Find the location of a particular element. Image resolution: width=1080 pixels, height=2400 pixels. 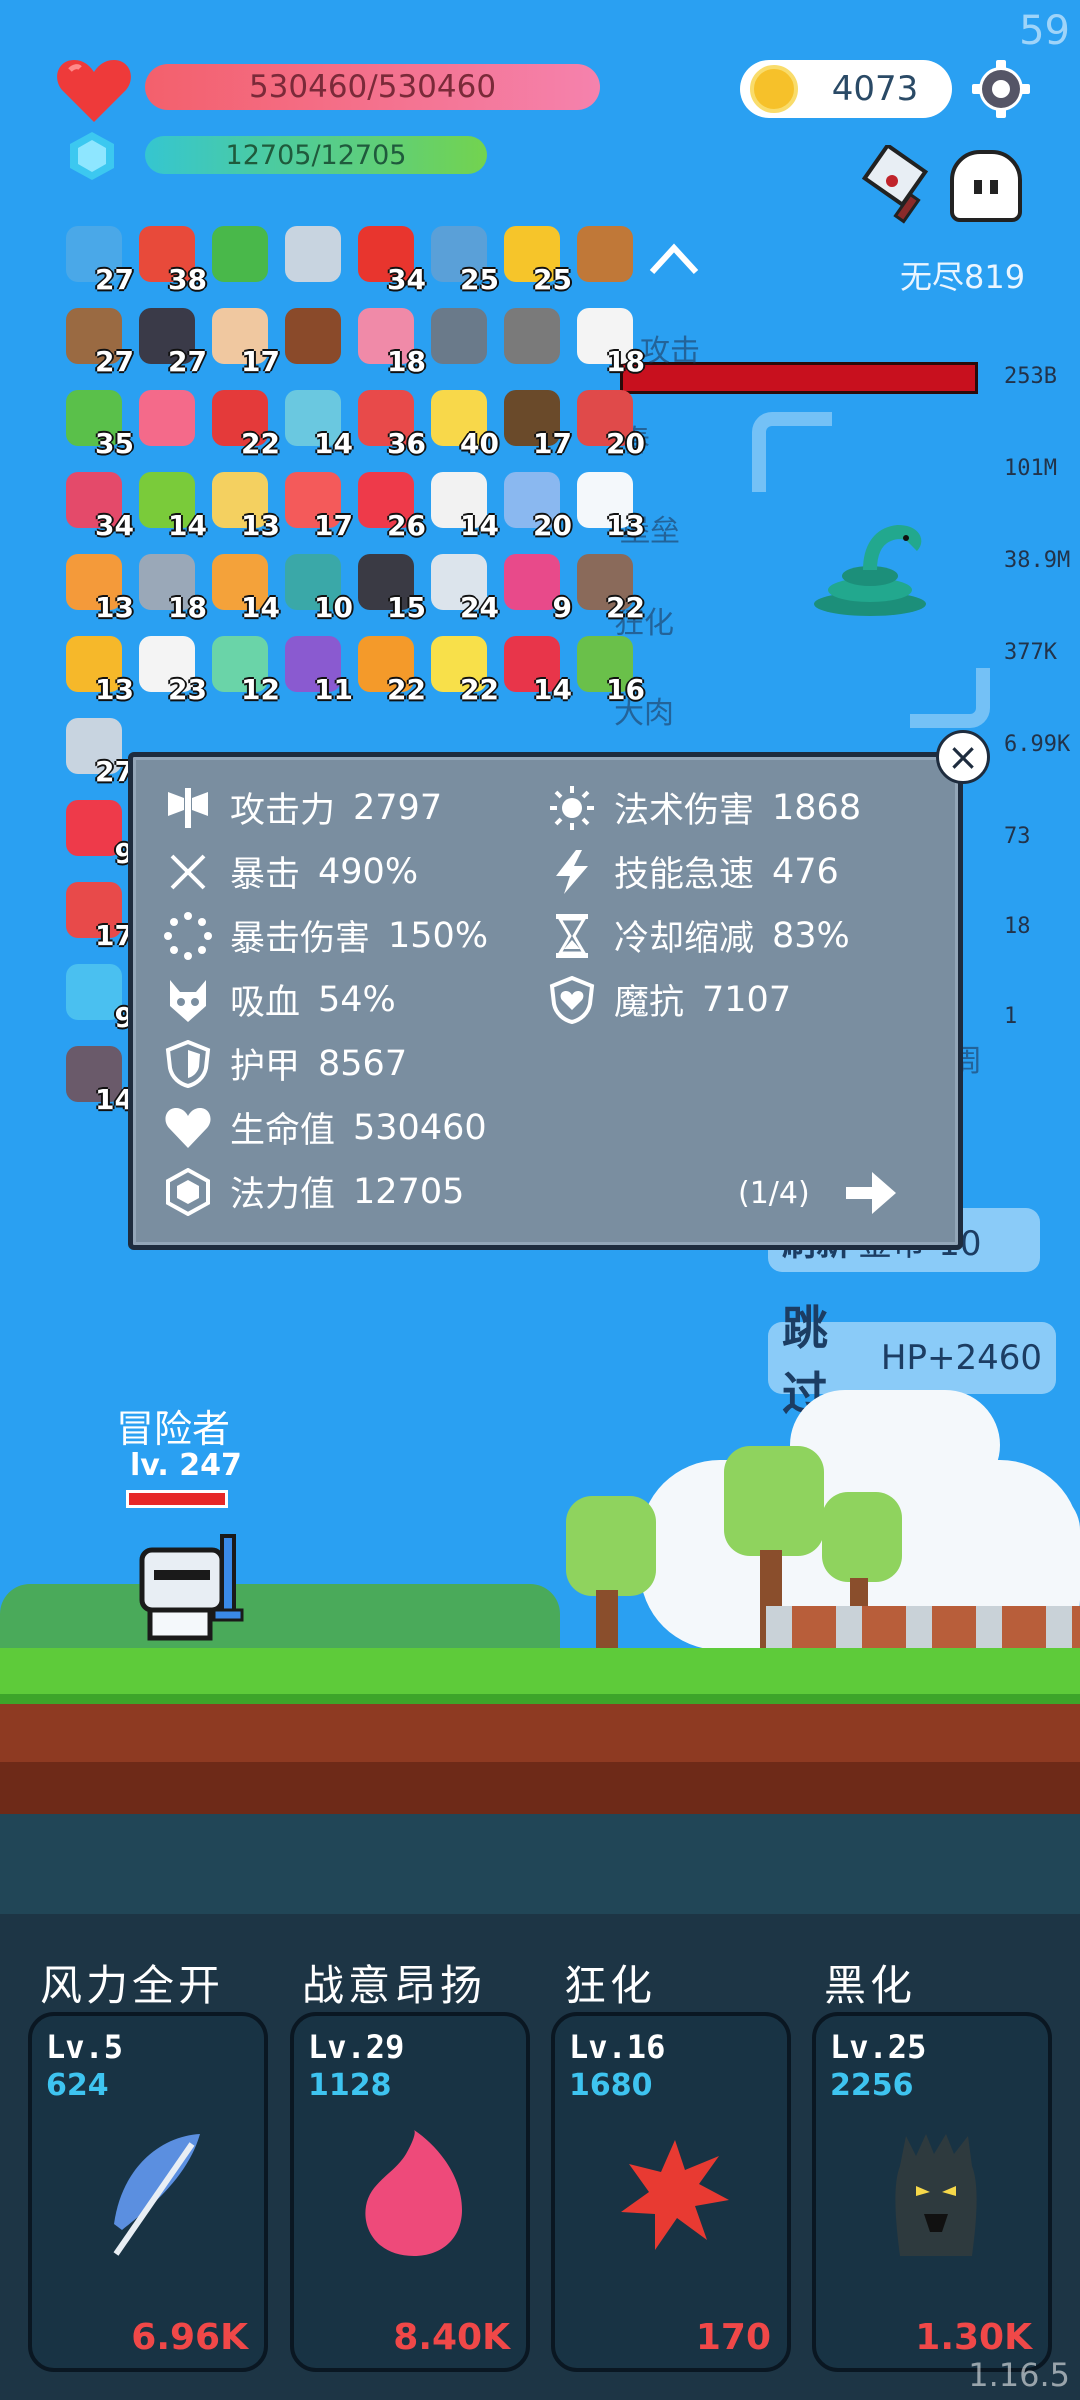

stat-cooldown: 冷却缩减 83% is located at coordinates (699, 935).